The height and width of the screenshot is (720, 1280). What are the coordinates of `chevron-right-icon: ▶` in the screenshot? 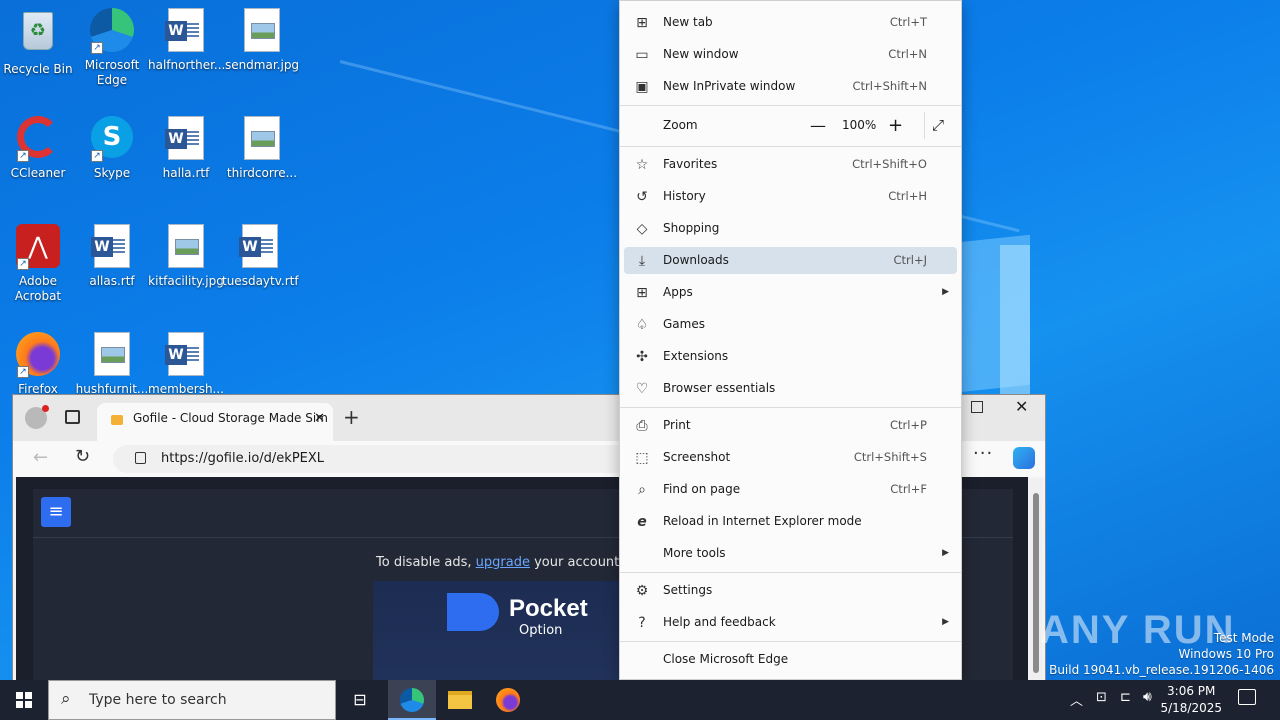 It's located at (945, 553).